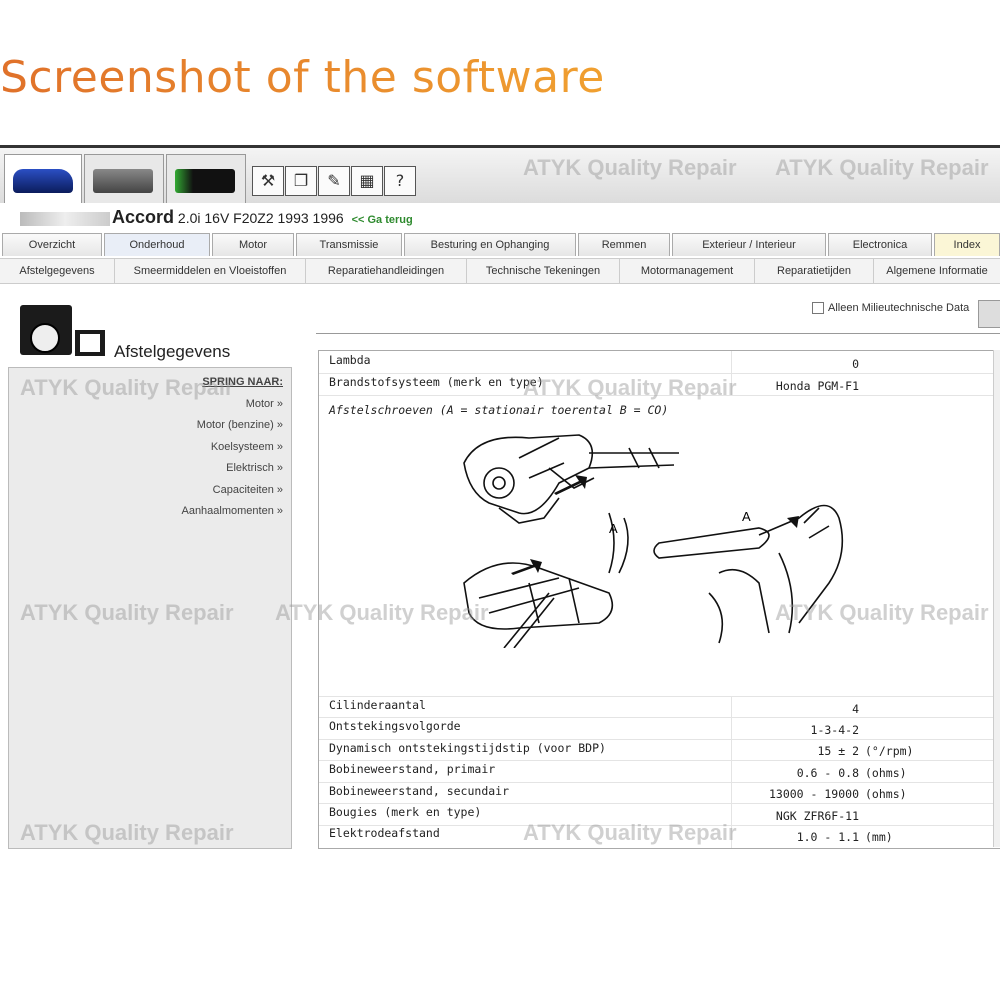 This screenshot has width=1000, height=1000. I want to click on row-label-bobine-primair: Bobineweerstand, primair, so click(412, 769).